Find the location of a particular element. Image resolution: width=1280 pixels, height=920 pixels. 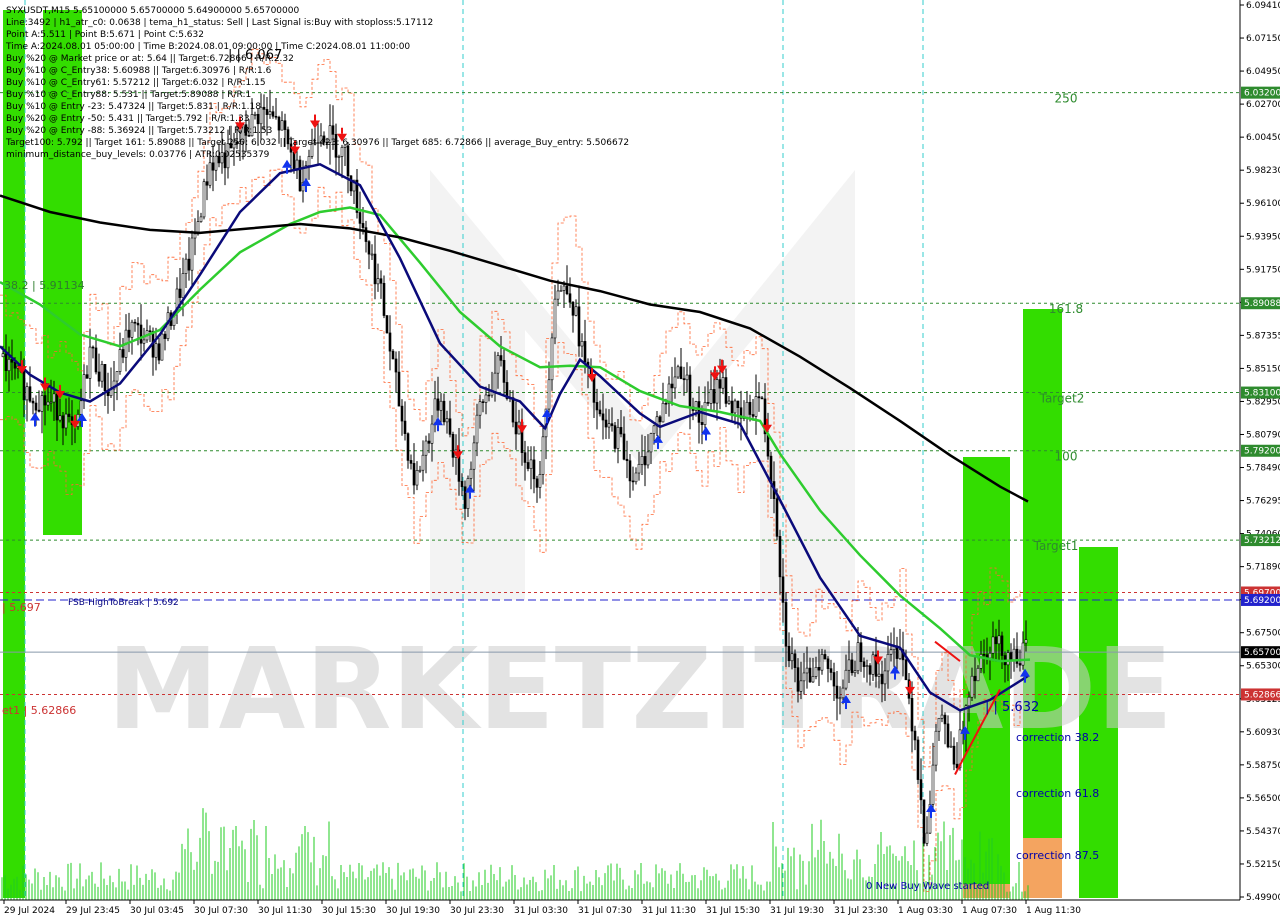

price-tick-label: 5.60930 is located at coordinates (1263, 733).